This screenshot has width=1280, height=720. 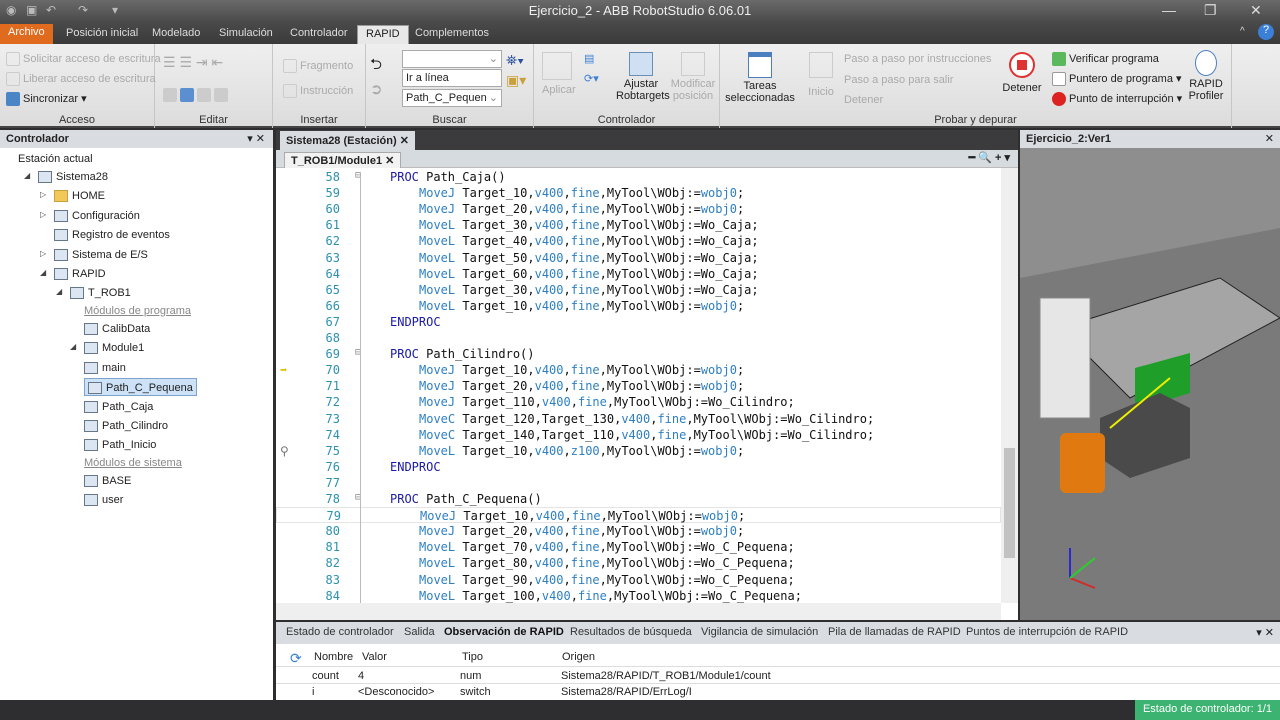 What do you see at coordinates (176, 34) in the screenshot?
I see `tab-modelado: Modelado` at bounding box center [176, 34].